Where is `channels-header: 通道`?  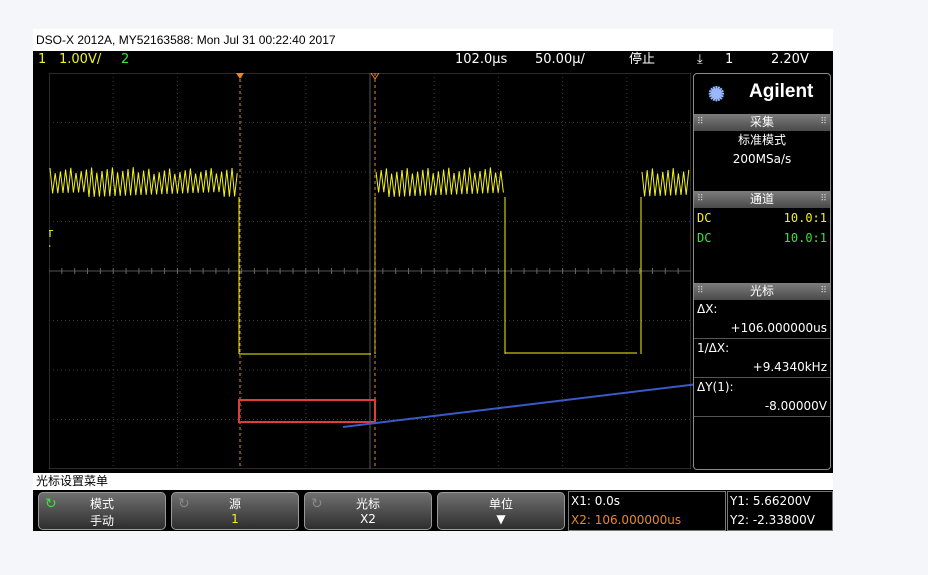 channels-header: 通道 is located at coordinates (762, 199).